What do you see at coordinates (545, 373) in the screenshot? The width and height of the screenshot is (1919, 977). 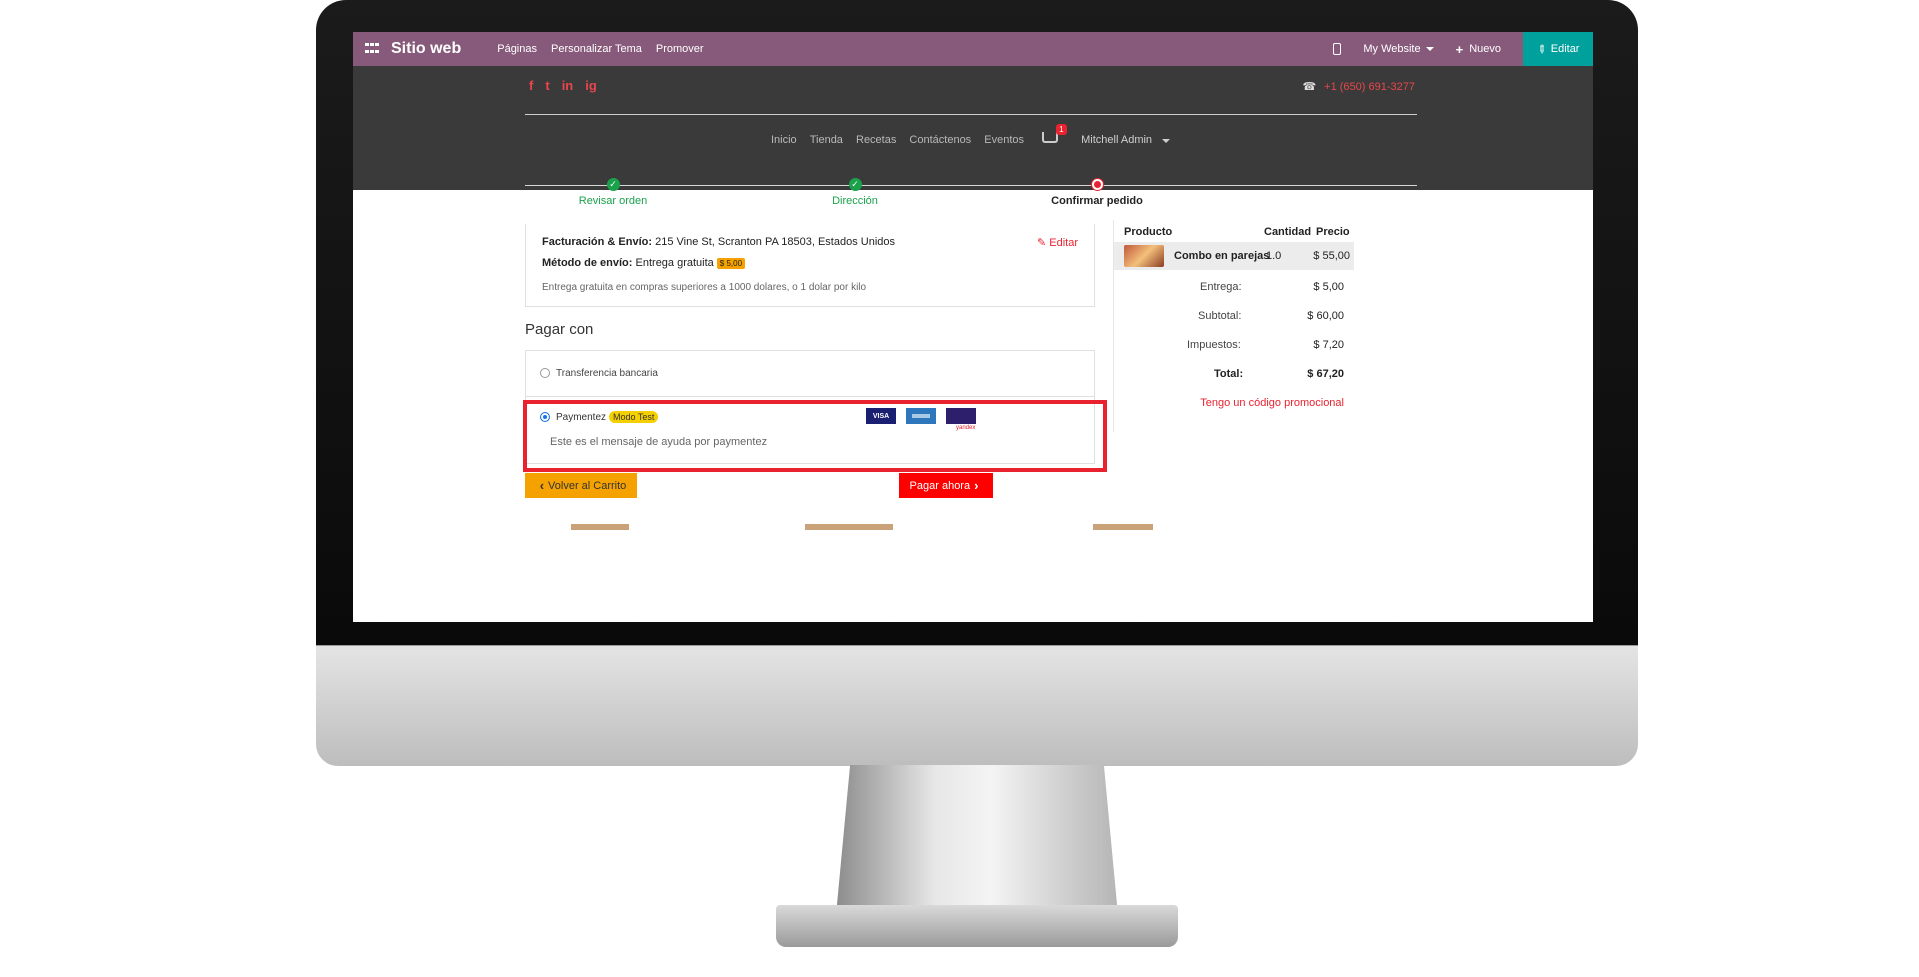 I see `radio-transfer` at bounding box center [545, 373].